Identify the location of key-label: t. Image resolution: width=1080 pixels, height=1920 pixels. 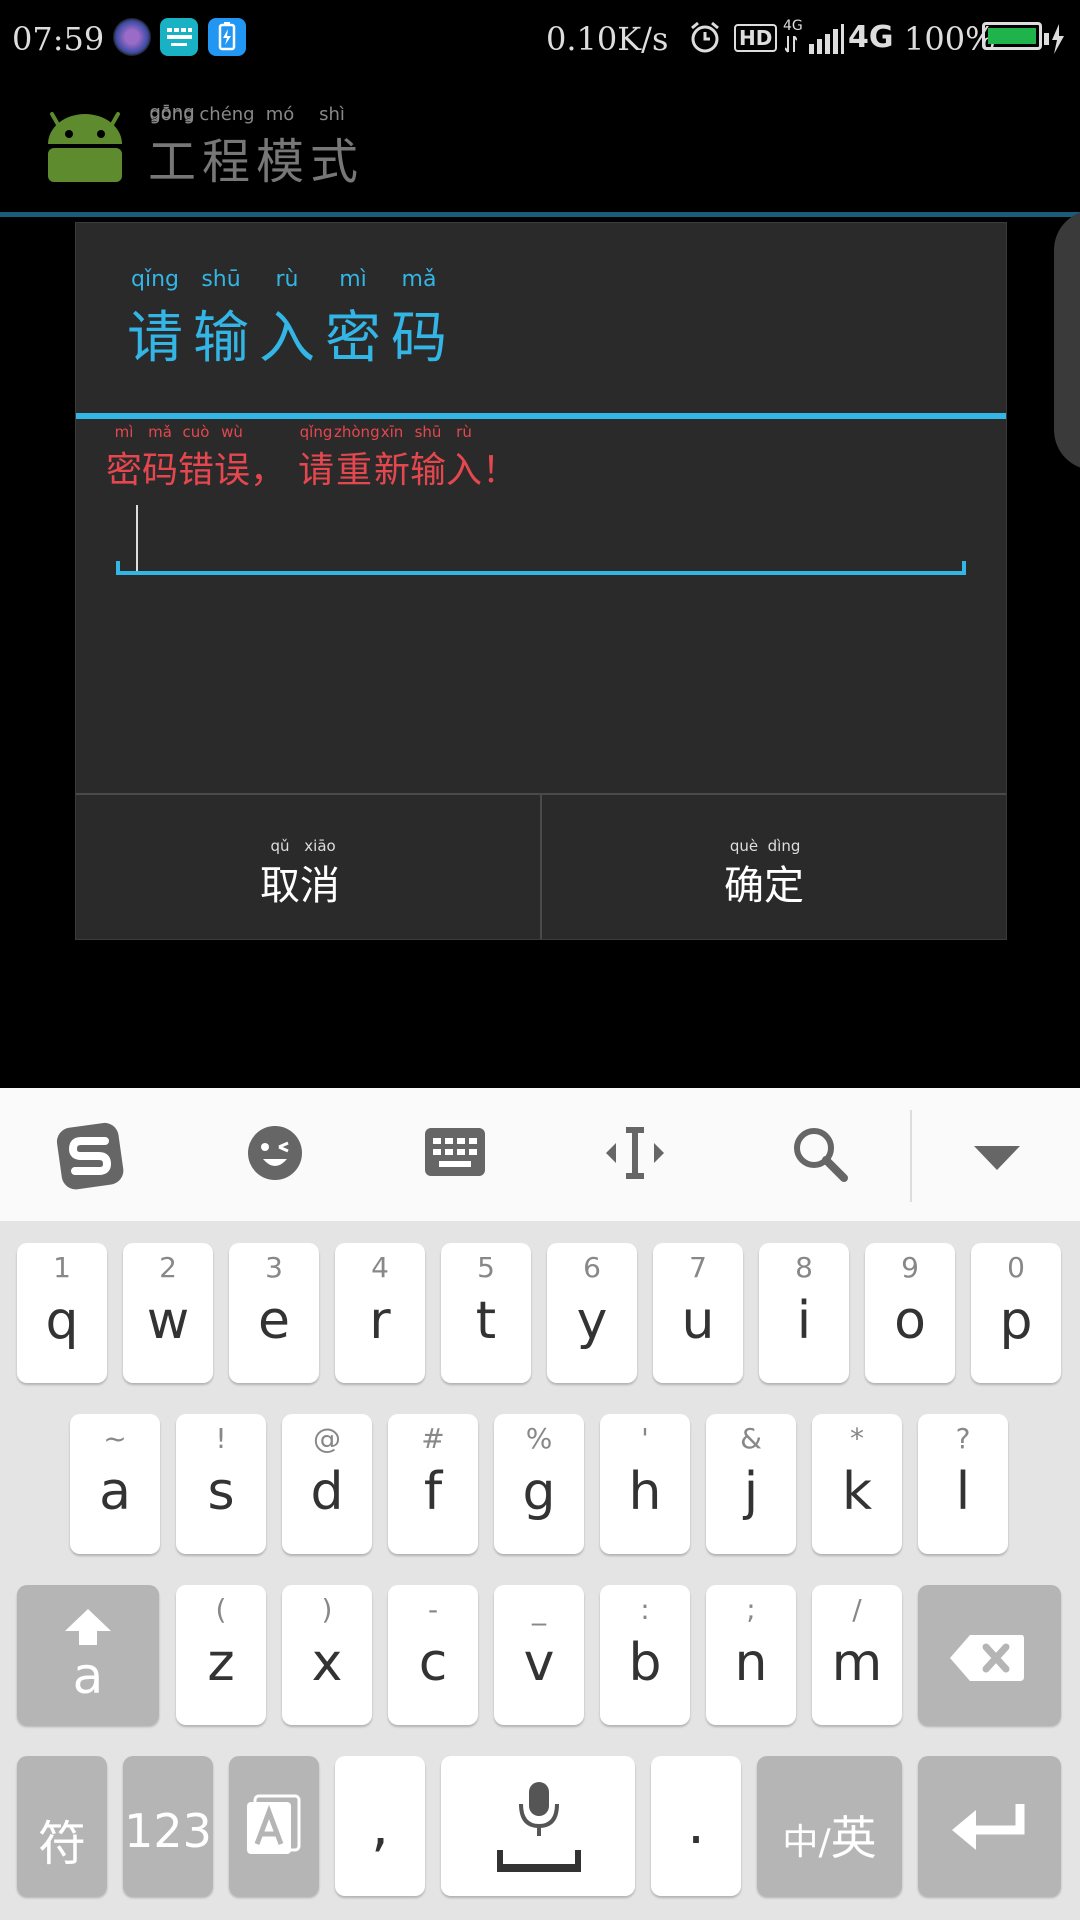
(486, 1321).